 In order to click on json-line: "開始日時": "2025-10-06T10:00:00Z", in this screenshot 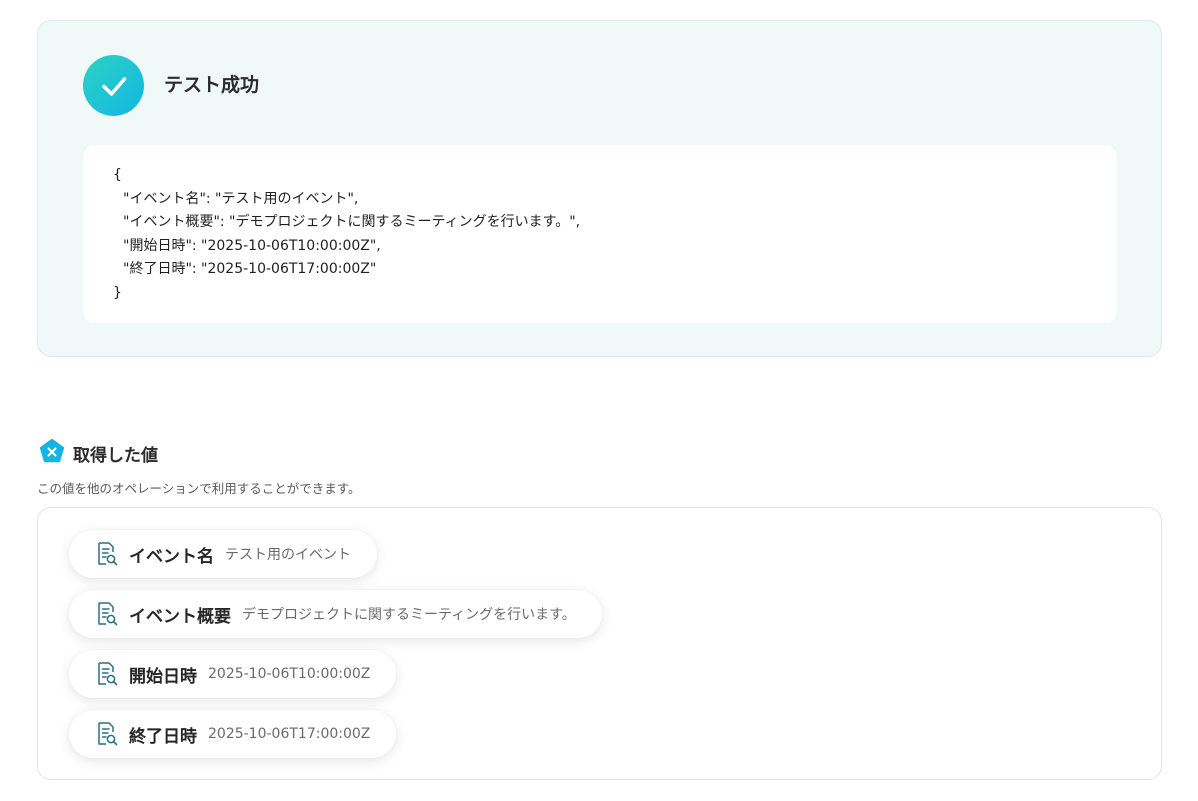, I will do `click(252, 245)`.